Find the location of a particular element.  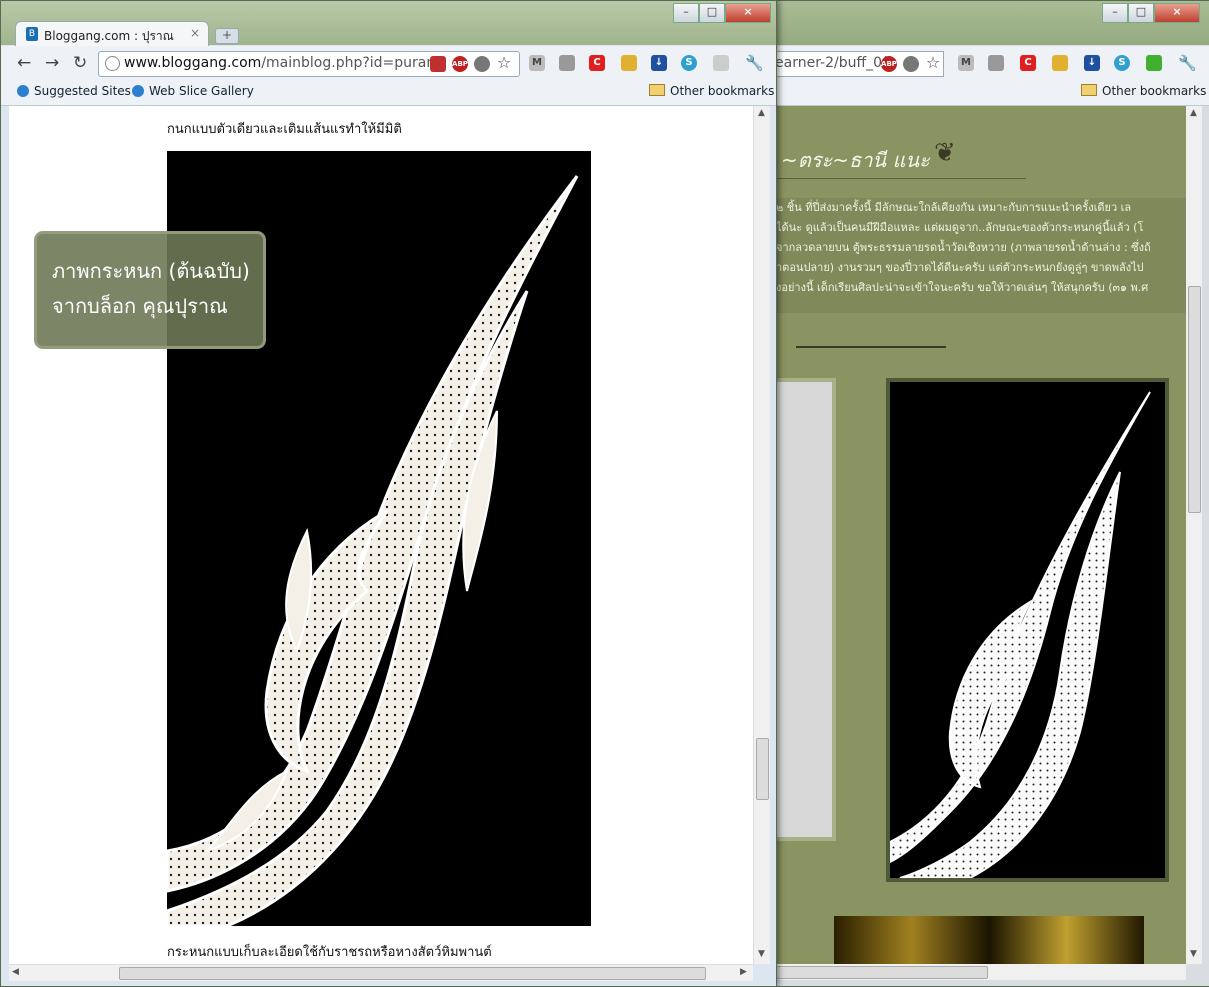

bloggang-favicon-icon: B is located at coordinates (32, 34).